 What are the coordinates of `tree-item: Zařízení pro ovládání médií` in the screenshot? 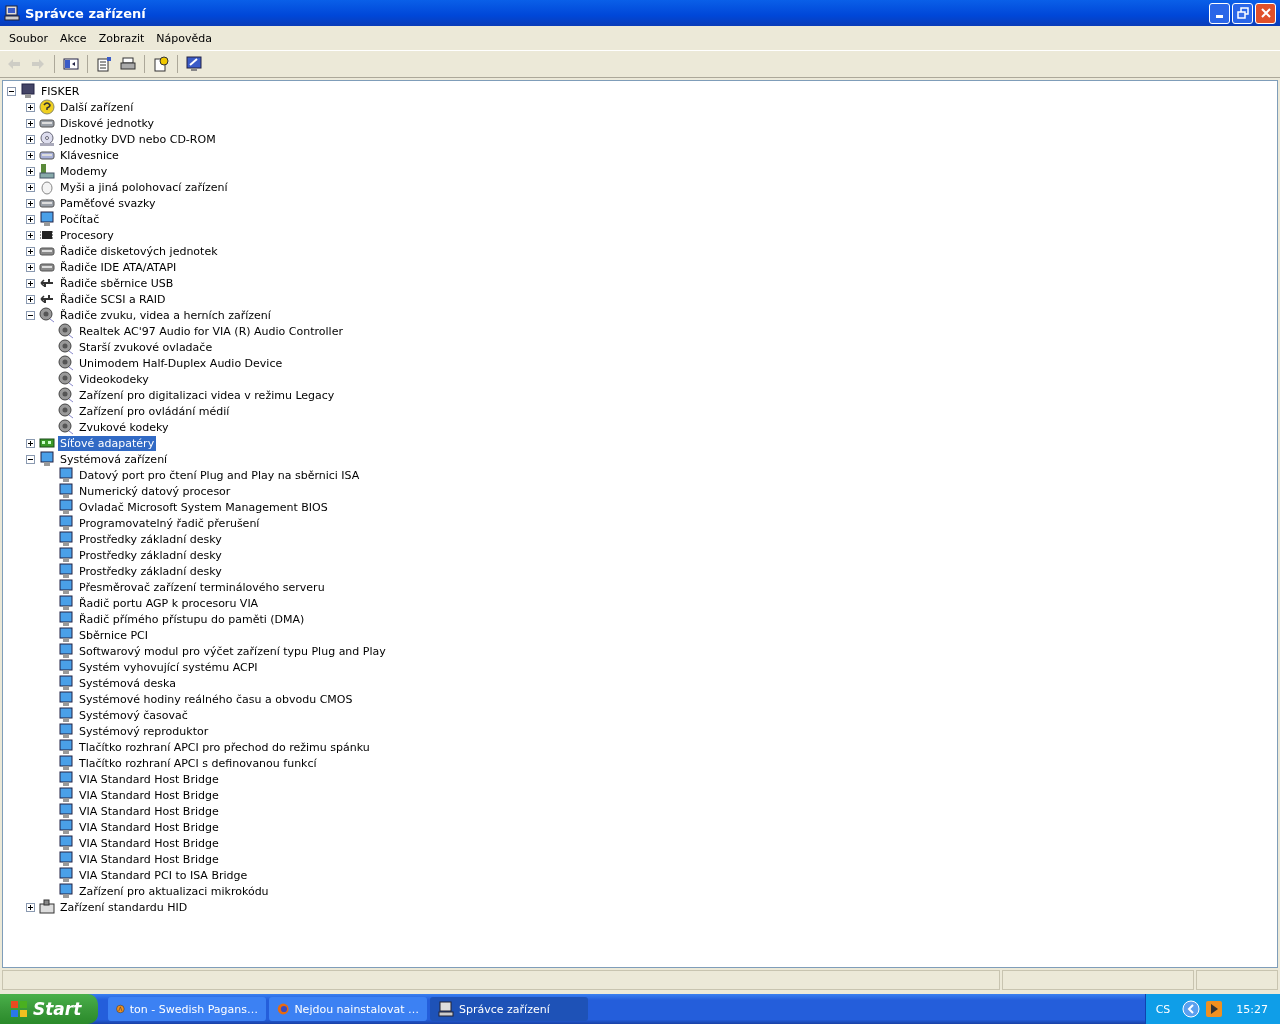 It's located at (154, 411).